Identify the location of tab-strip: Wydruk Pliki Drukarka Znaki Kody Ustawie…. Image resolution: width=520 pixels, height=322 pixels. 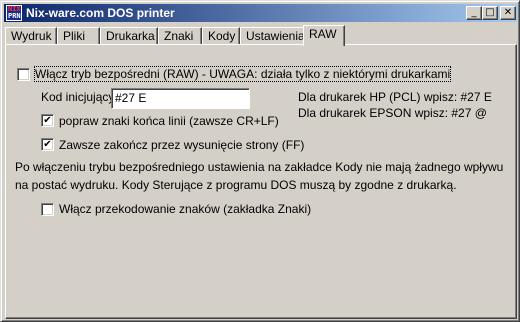
(261, 35).